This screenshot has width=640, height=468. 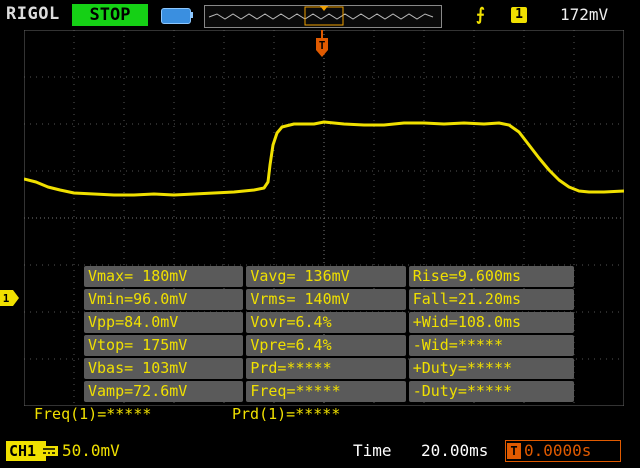 What do you see at coordinates (164, 276) in the screenshot?
I see `meas-vmax: Vmax= 180mV` at bounding box center [164, 276].